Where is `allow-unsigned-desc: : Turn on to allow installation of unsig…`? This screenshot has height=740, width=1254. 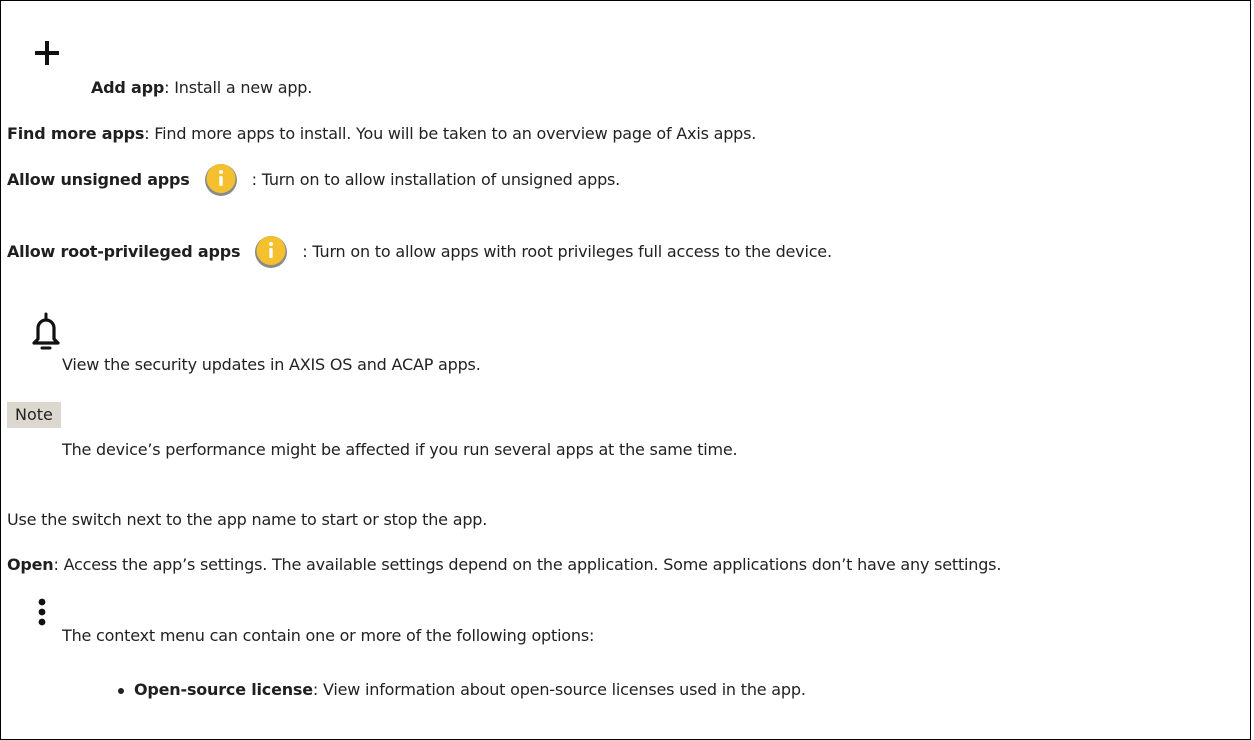
allow-unsigned-desc: : Turn on to allow installation of unsig… is located at coordinates (436, 179).